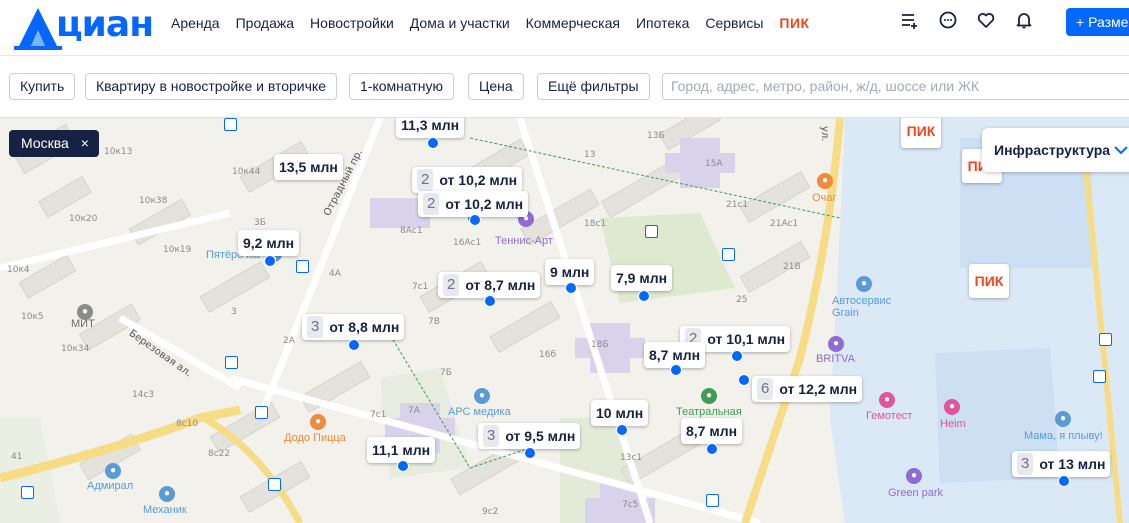 This screenshot has width=1129, height=523. I want to click on price-text: от 10,2 млн, so click(478, 180).